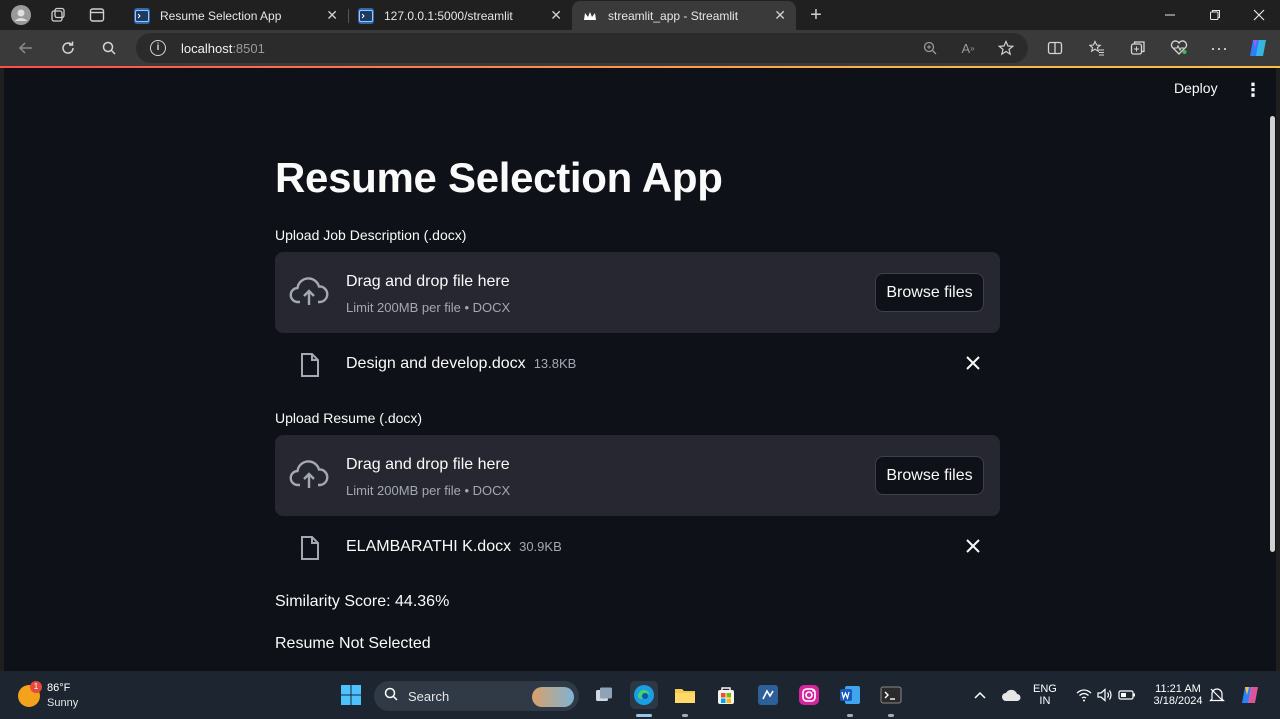  I want to click on more-options-icon: ···, so click(1219, 48).